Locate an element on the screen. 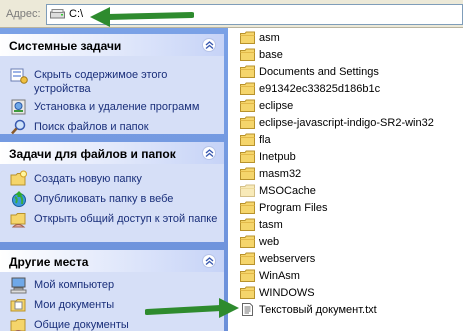 The height and width of the screenshot is (331, 463). publish-web-icon is located at coordinates (19, 199).